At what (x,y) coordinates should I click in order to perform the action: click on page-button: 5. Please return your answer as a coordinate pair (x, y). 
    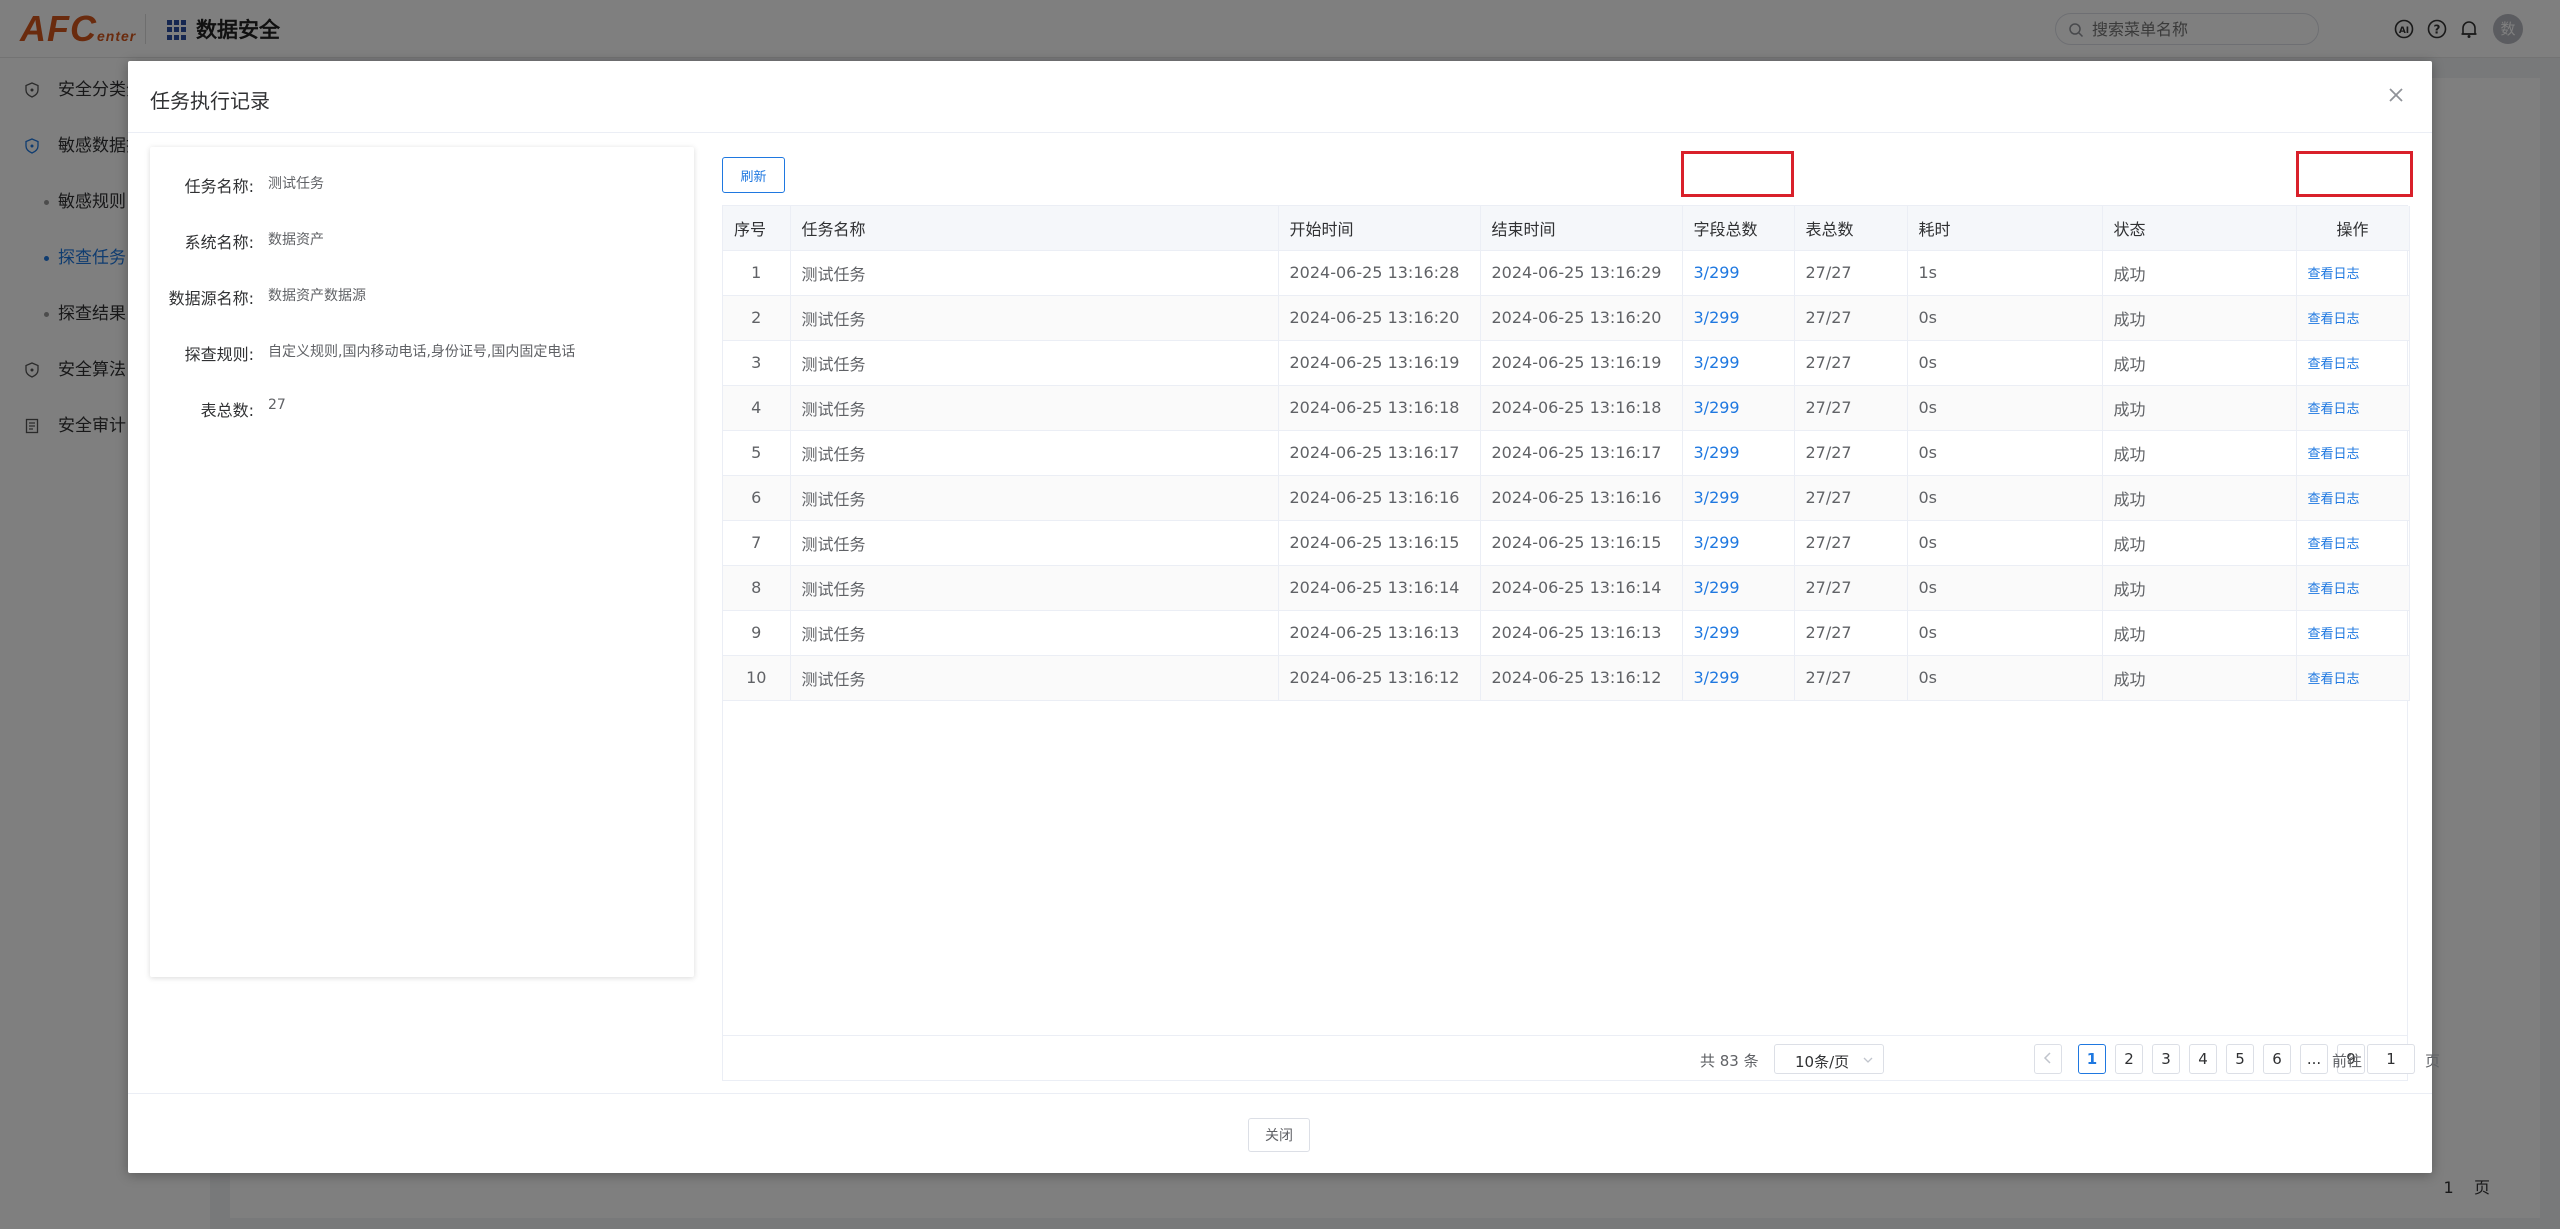
    Looking at the image, I should click on (2240, 1059).